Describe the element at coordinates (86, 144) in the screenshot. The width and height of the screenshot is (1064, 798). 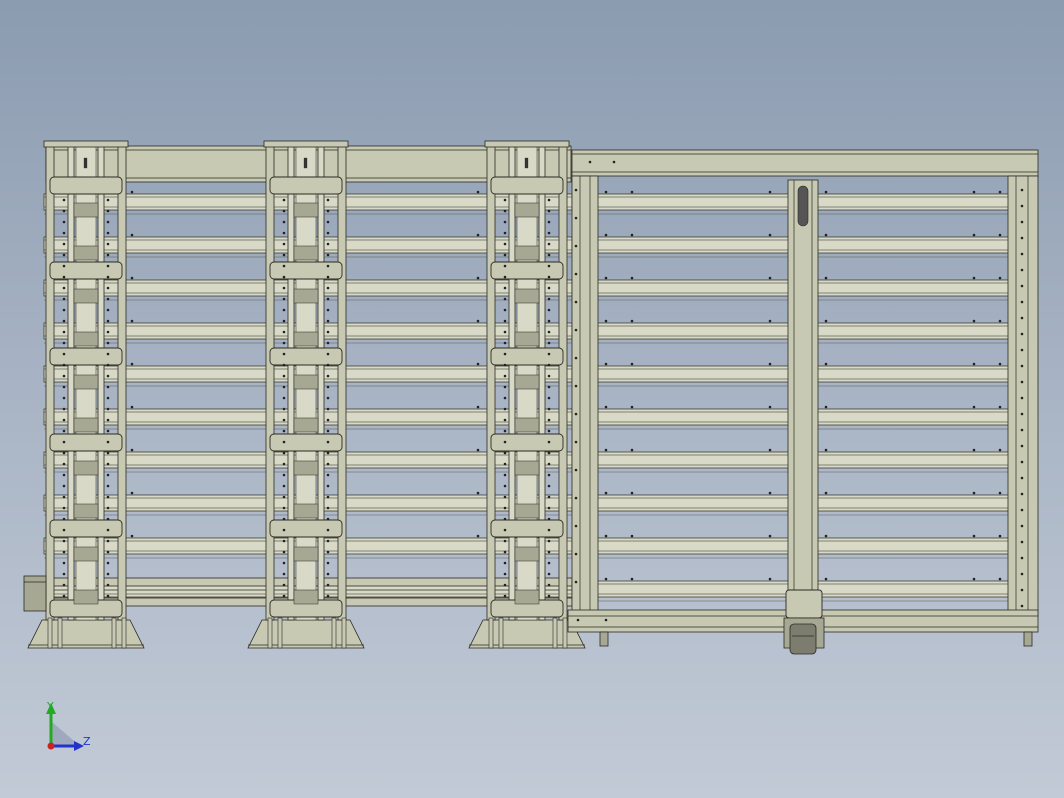
I see `column-cap` at that location.